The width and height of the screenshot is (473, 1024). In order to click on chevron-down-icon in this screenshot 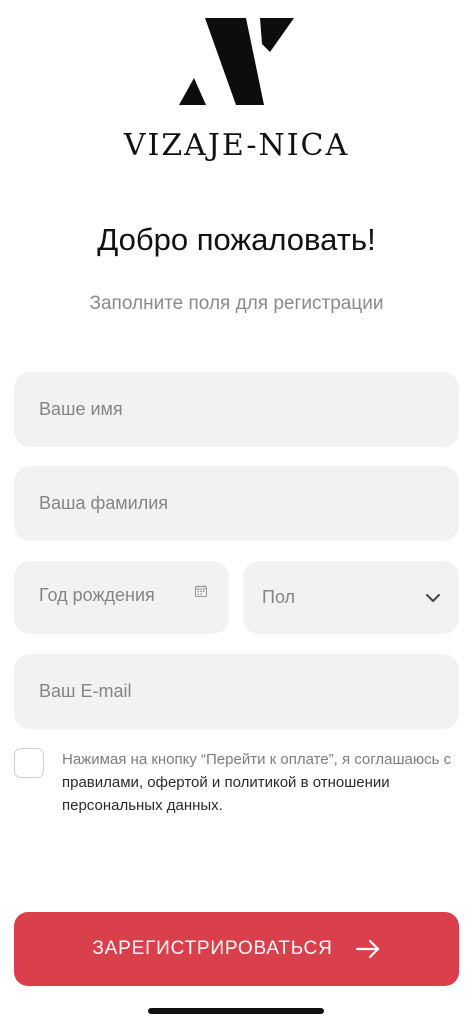, I will do `click(433, 597)`.